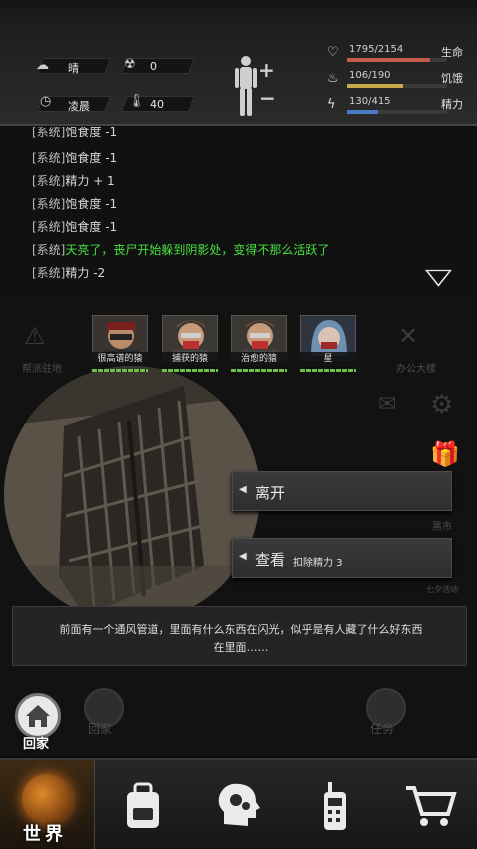 The width and height of the screenshot is (477, 849). I want to click on thermometer-icon: 🌡, so click(136, 101).